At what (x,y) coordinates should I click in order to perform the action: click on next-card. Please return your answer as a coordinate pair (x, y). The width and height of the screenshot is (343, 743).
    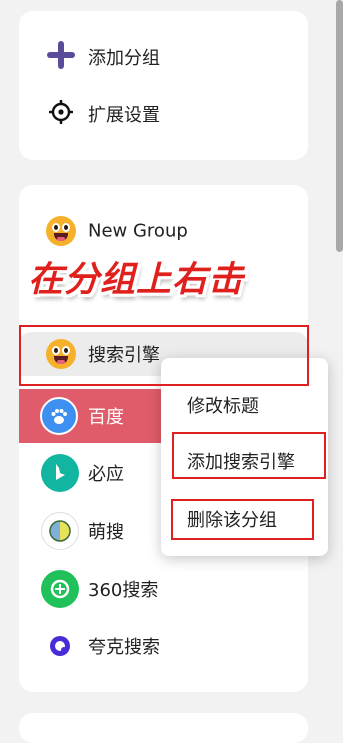
    Looking at the image, I should click on (163, 728).